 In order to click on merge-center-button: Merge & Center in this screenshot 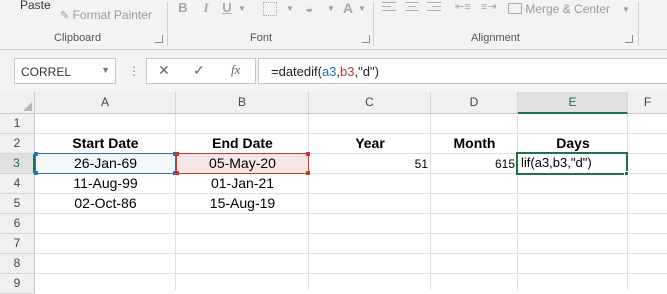, I will do `click(559, 9)`.